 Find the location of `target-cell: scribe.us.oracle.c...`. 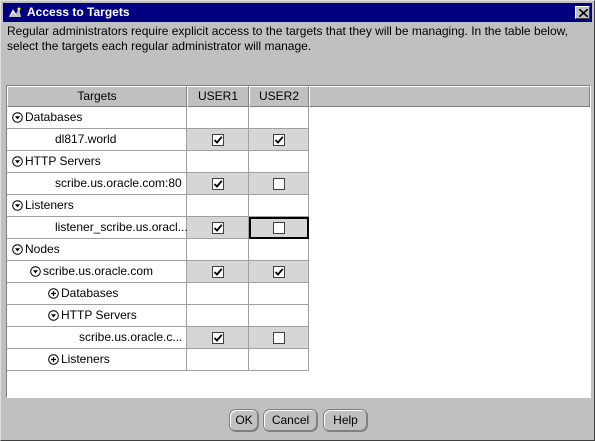

target-cell: scribe.us.oracle.c... is located at coordinates (97, 338).